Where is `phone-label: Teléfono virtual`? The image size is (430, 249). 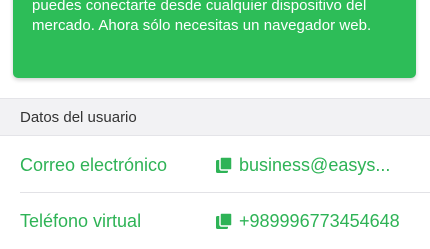
phone-label: Teléfono virtual is located at coordinates (81, 220).